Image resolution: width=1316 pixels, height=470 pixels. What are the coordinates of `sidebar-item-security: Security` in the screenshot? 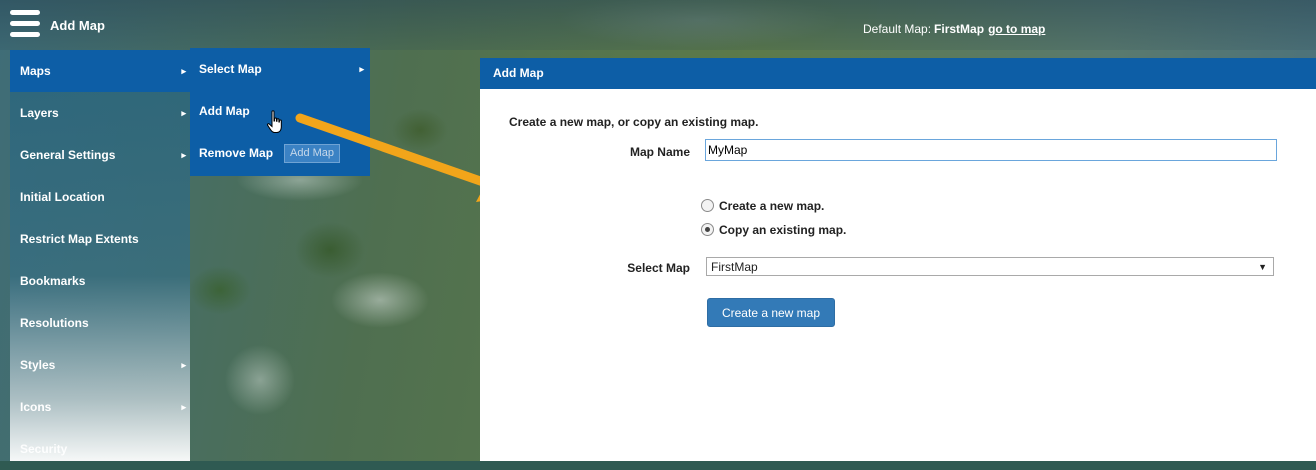 It's located at (100, 449).